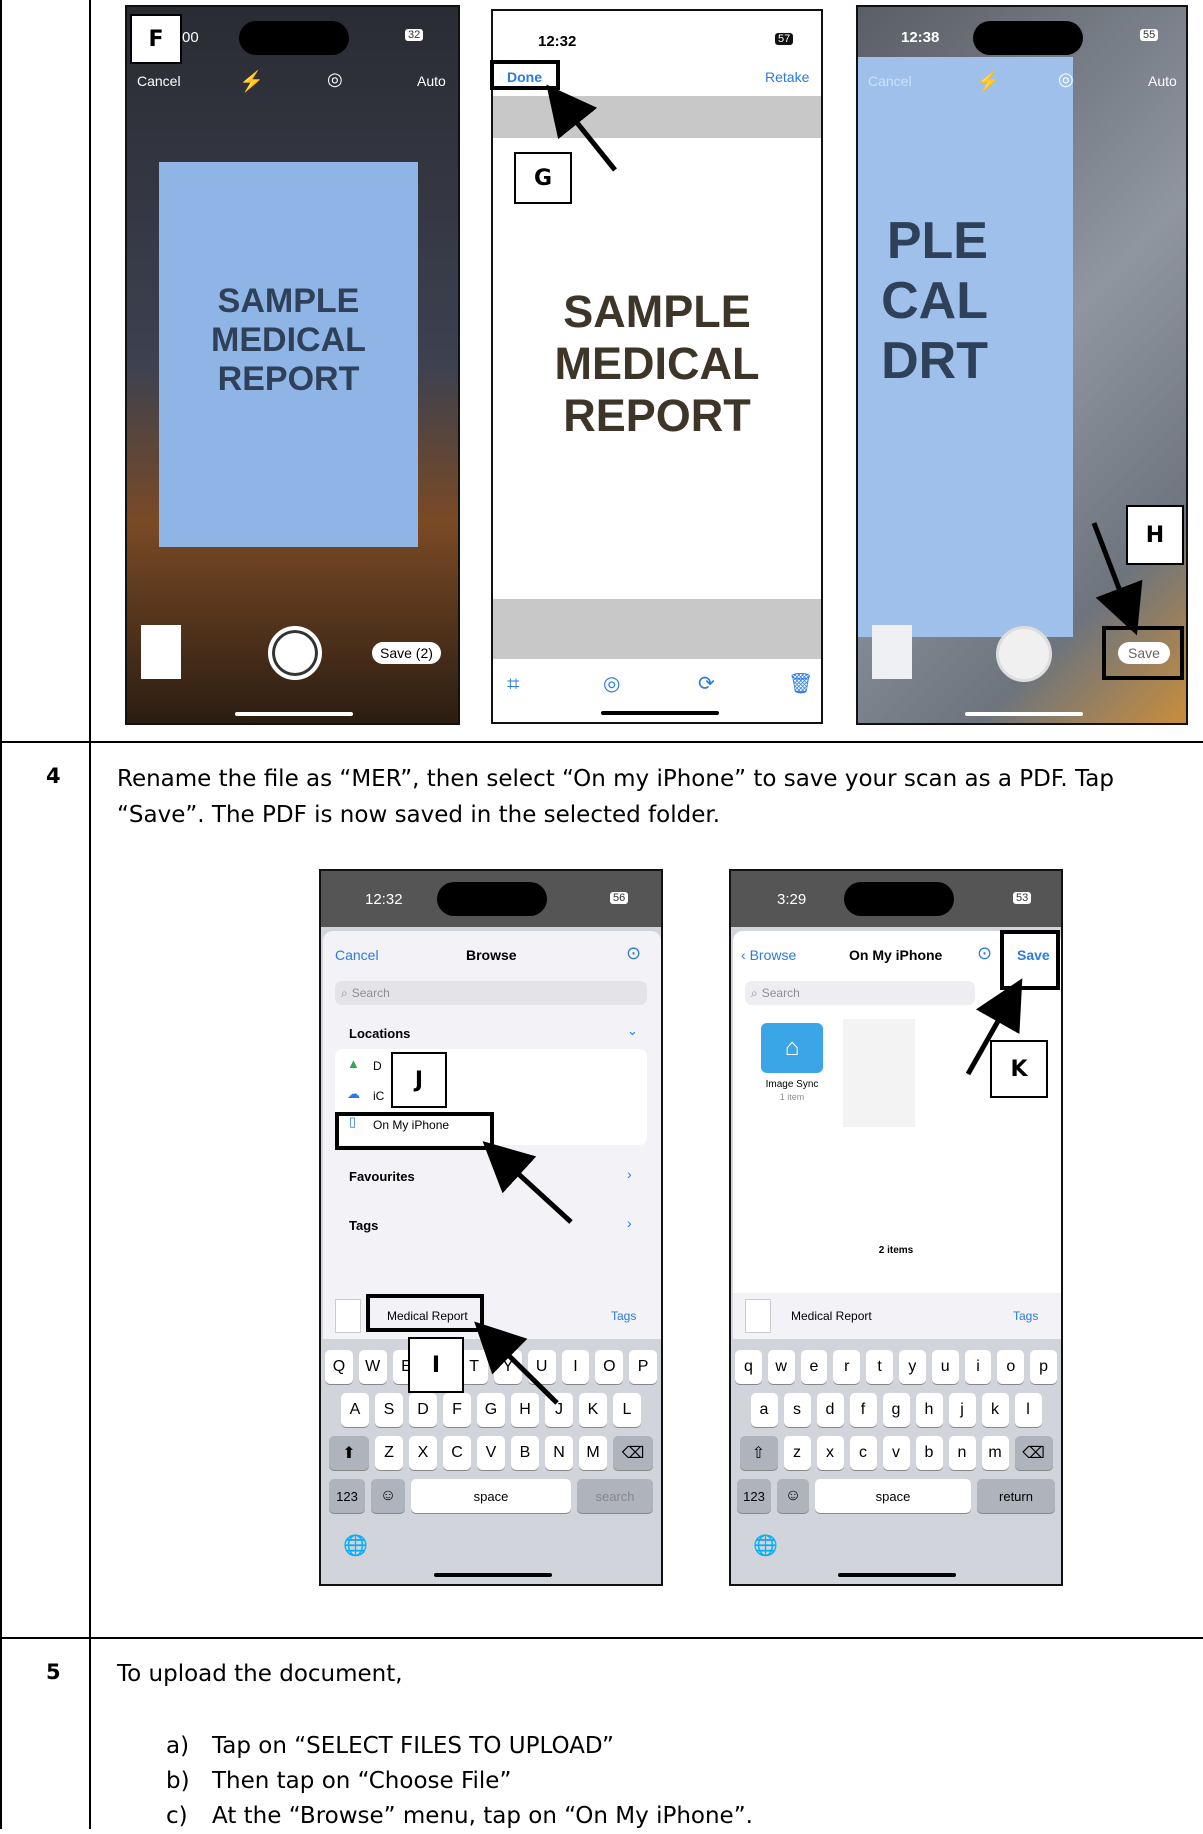  What do you see at coordinates (1117, 579) in the screenshot?
I see `arrow-to-save` at bounding box center [1117, 579].